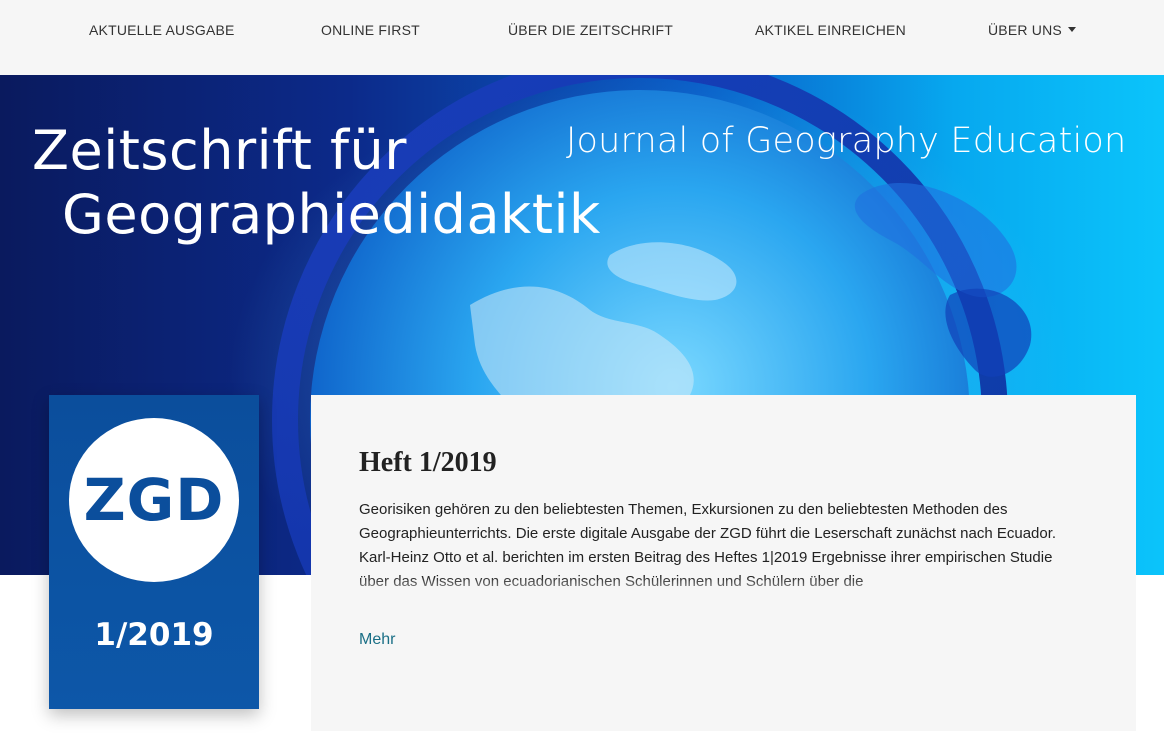  Describe the element at coordinates (162, 30) in the screenshot. I see `nav-item-current-issue: AKTUELLE AUSGABE` at that location.